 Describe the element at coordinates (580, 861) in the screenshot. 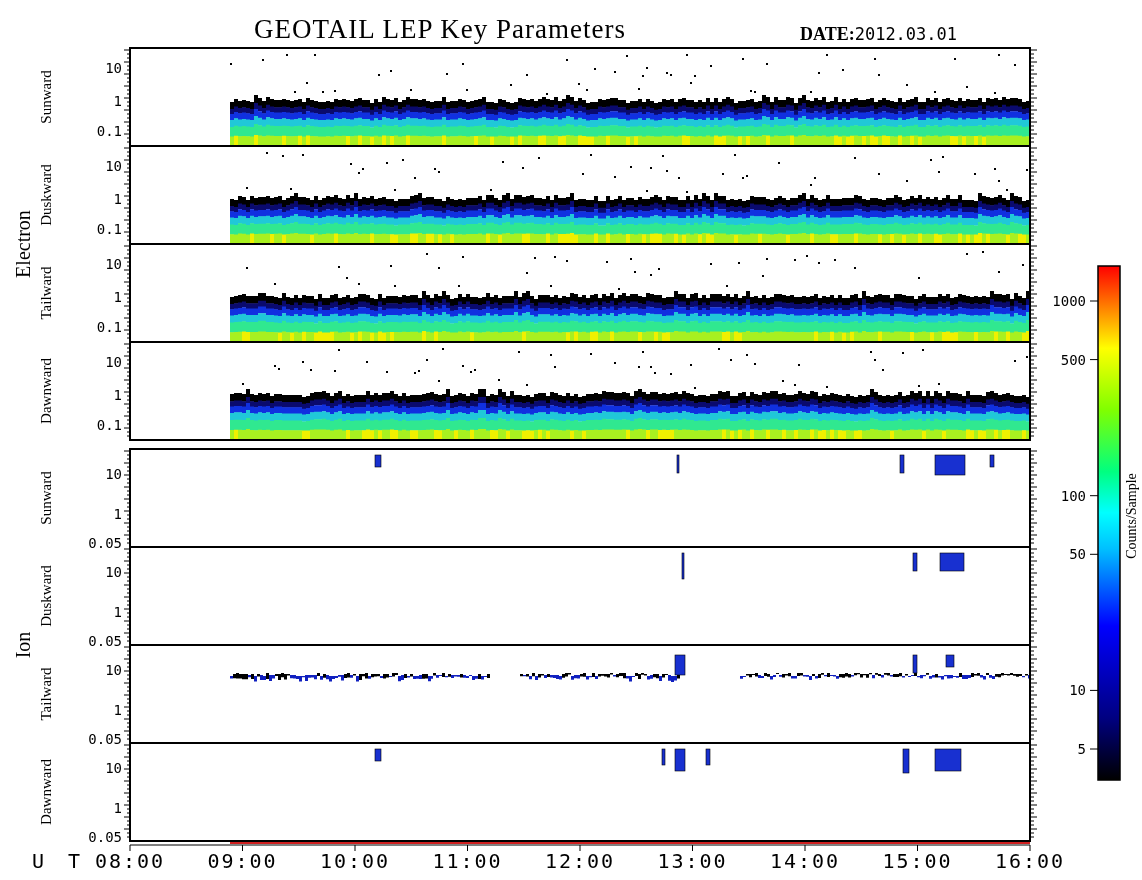

I see `x-tick-label: 12:00` at that location.